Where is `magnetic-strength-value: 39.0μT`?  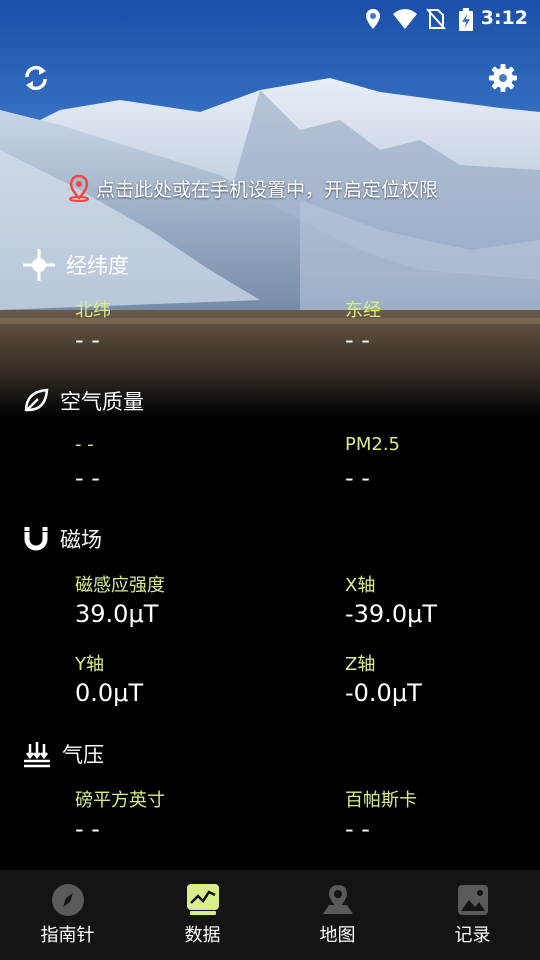
magnetic-strength-value: 39.0μT is located at coordinates (117, 614).